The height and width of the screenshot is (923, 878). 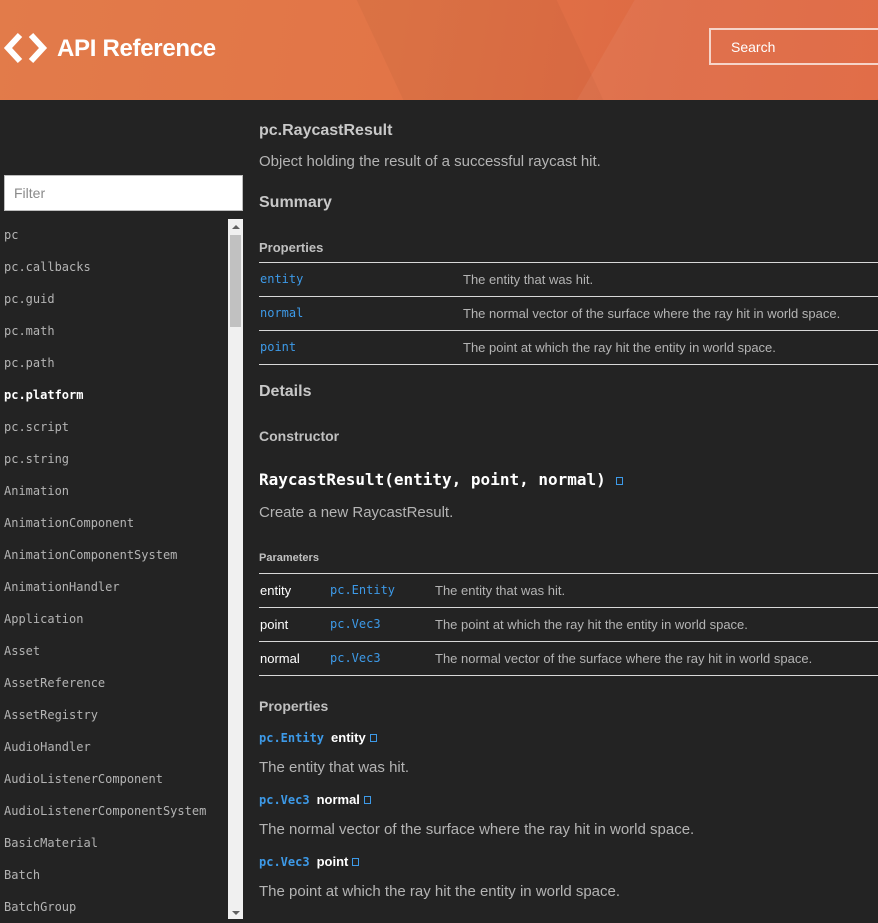 What do you see at coordinates (348, 737) in the screenshot?
I see `property-name: entity` at bounding box center [348, 737].